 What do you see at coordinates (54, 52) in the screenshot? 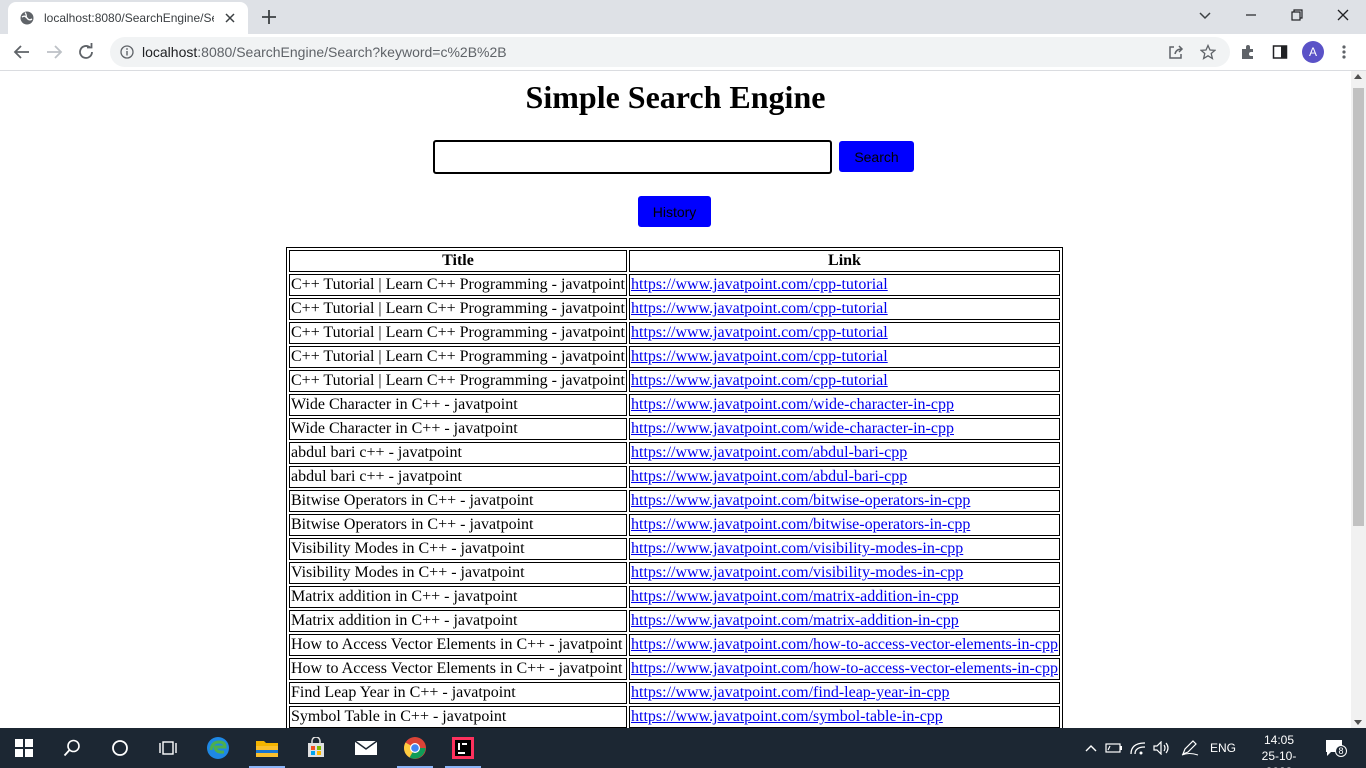
I see `forward-icon` at bounding box center [54, 52].